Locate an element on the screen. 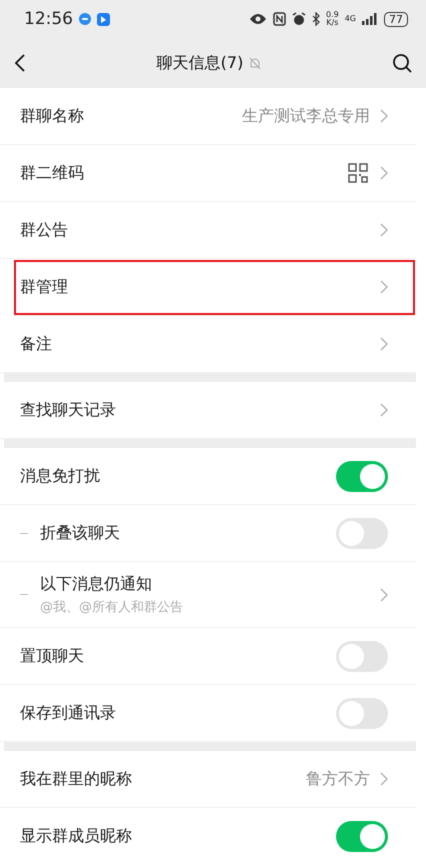 Image resolution: width=426 pixels, height=857 pixels. network-type: 4G is located at coordinates (350, 19).